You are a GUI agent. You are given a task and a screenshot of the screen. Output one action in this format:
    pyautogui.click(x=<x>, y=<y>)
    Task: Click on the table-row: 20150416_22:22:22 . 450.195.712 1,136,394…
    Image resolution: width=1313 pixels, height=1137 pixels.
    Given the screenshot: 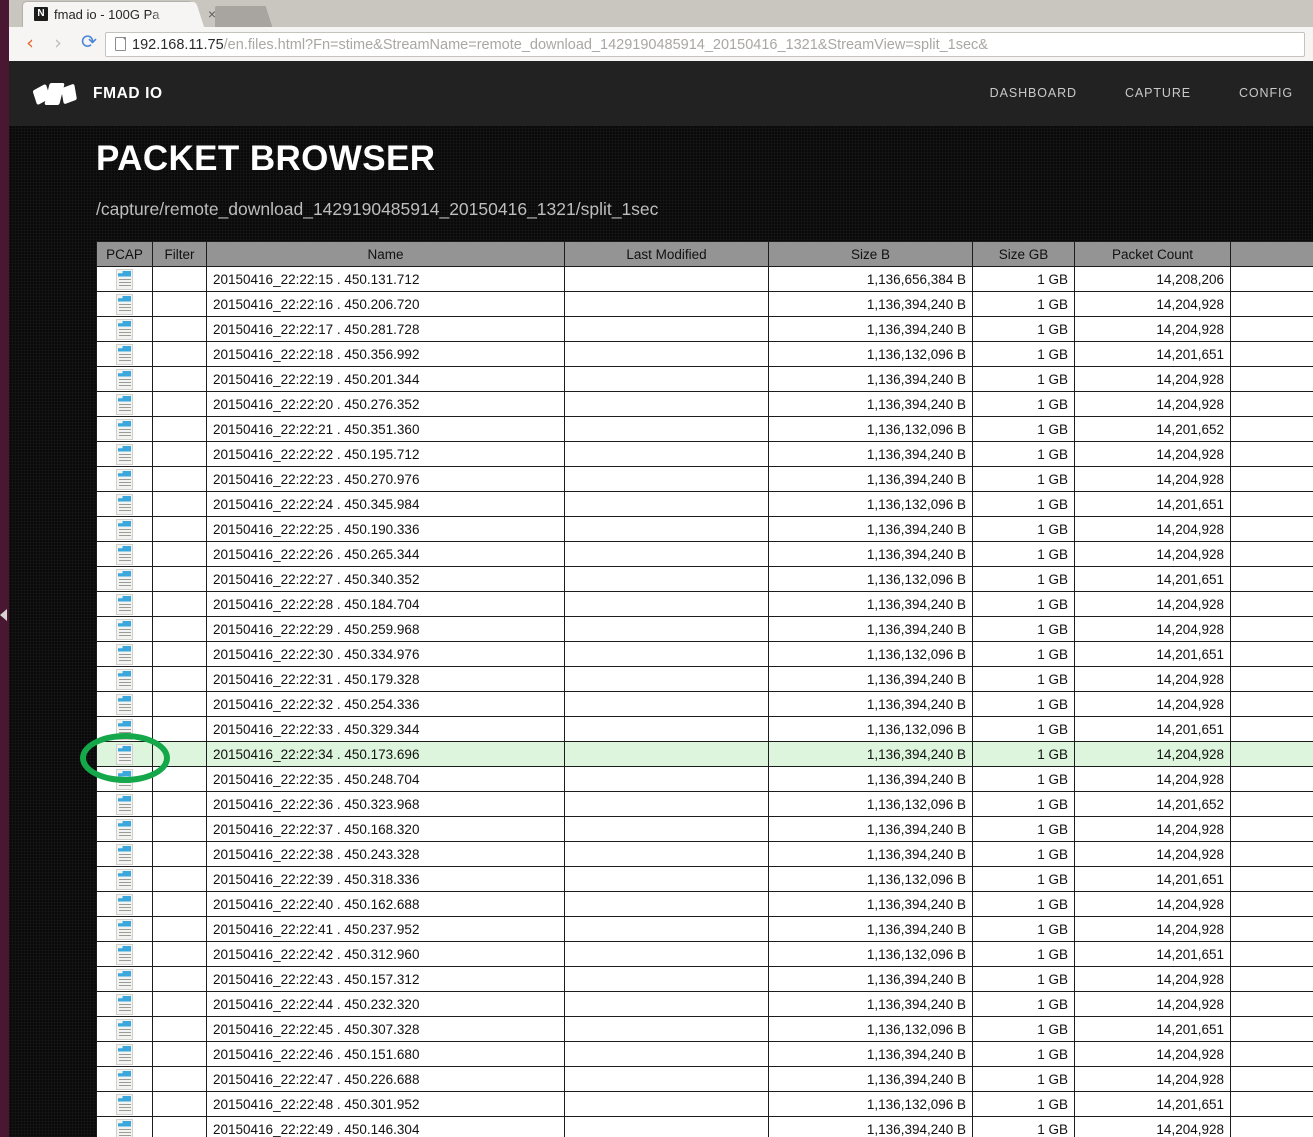 What is the action you would take?
    pyautogui.click(x=704, y=454)
    